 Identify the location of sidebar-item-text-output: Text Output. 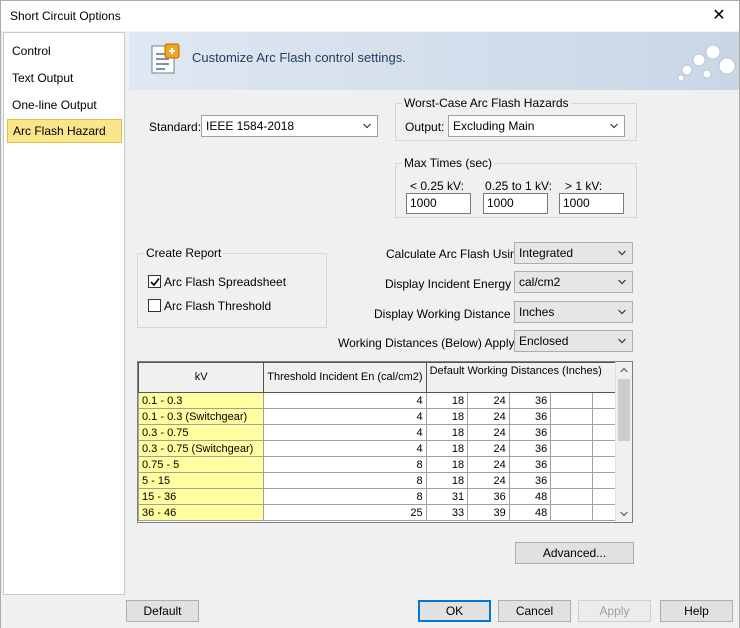
(64, 79).